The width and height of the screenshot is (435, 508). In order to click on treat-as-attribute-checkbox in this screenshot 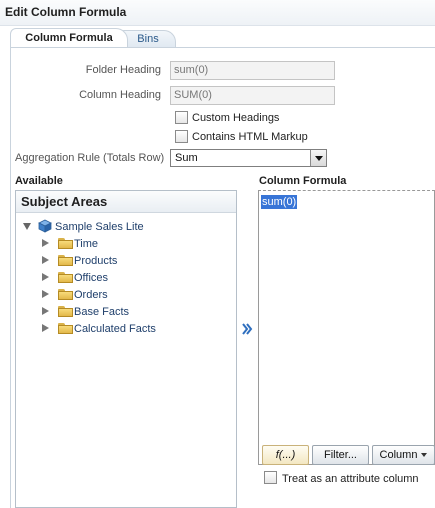, I will do `click(270, 477)`.